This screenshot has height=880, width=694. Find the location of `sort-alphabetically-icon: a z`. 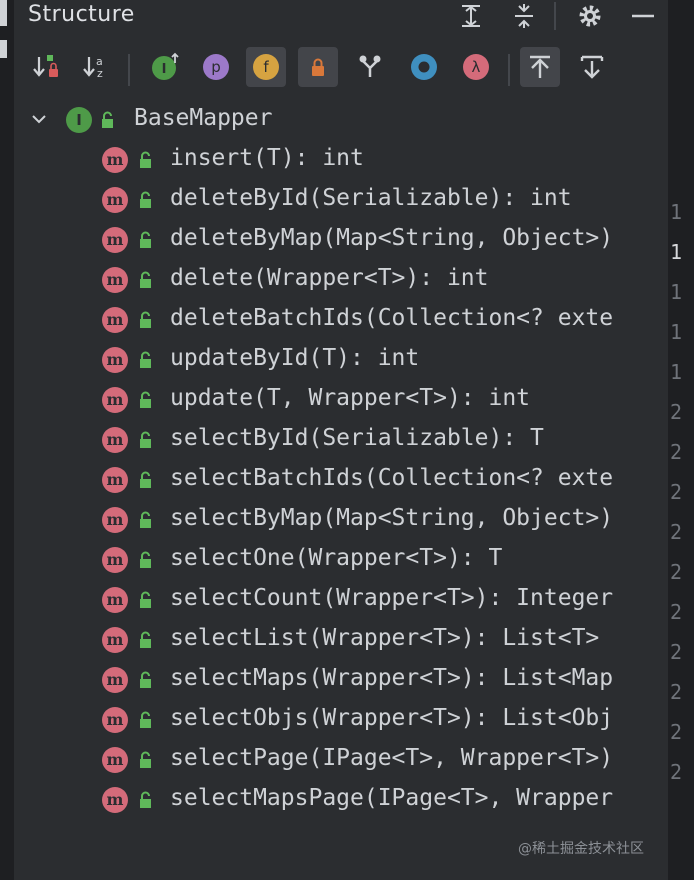

sort-alphabetically-icon: a z is located at coordinates (96, 67).